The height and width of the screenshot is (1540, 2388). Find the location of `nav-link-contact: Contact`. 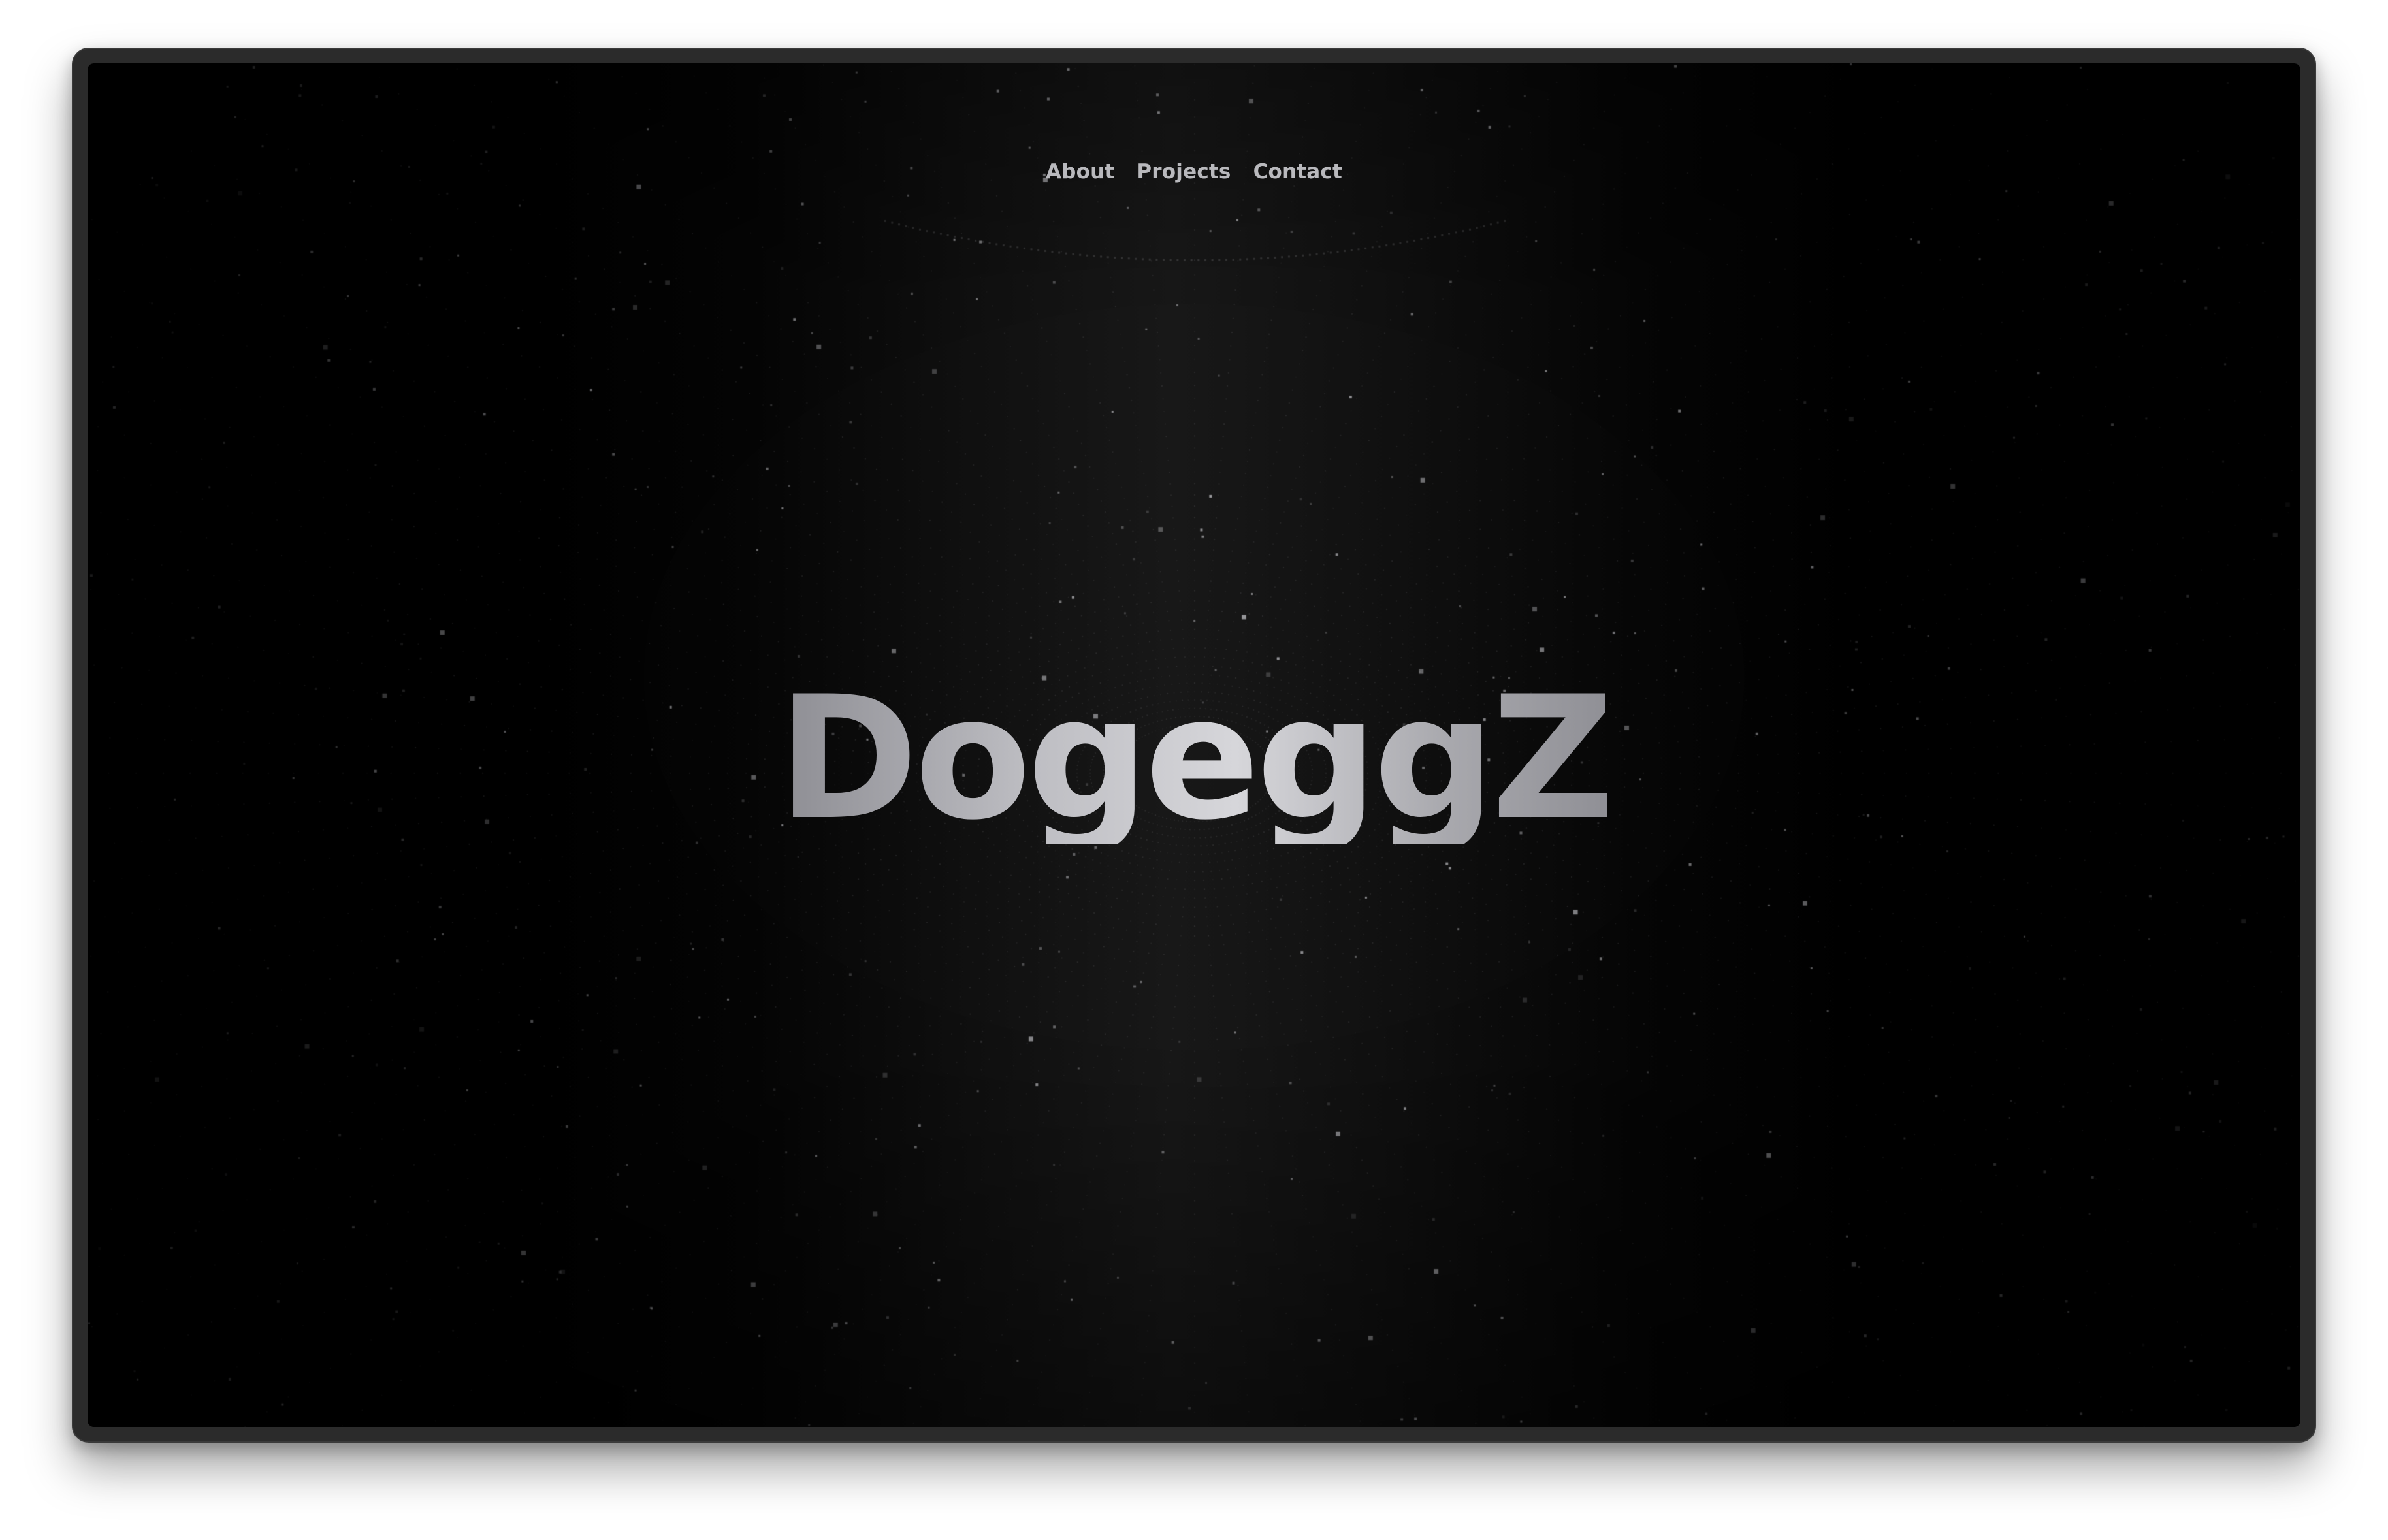

nav-link-contact: Contact is located at coordinates (1297, 172).